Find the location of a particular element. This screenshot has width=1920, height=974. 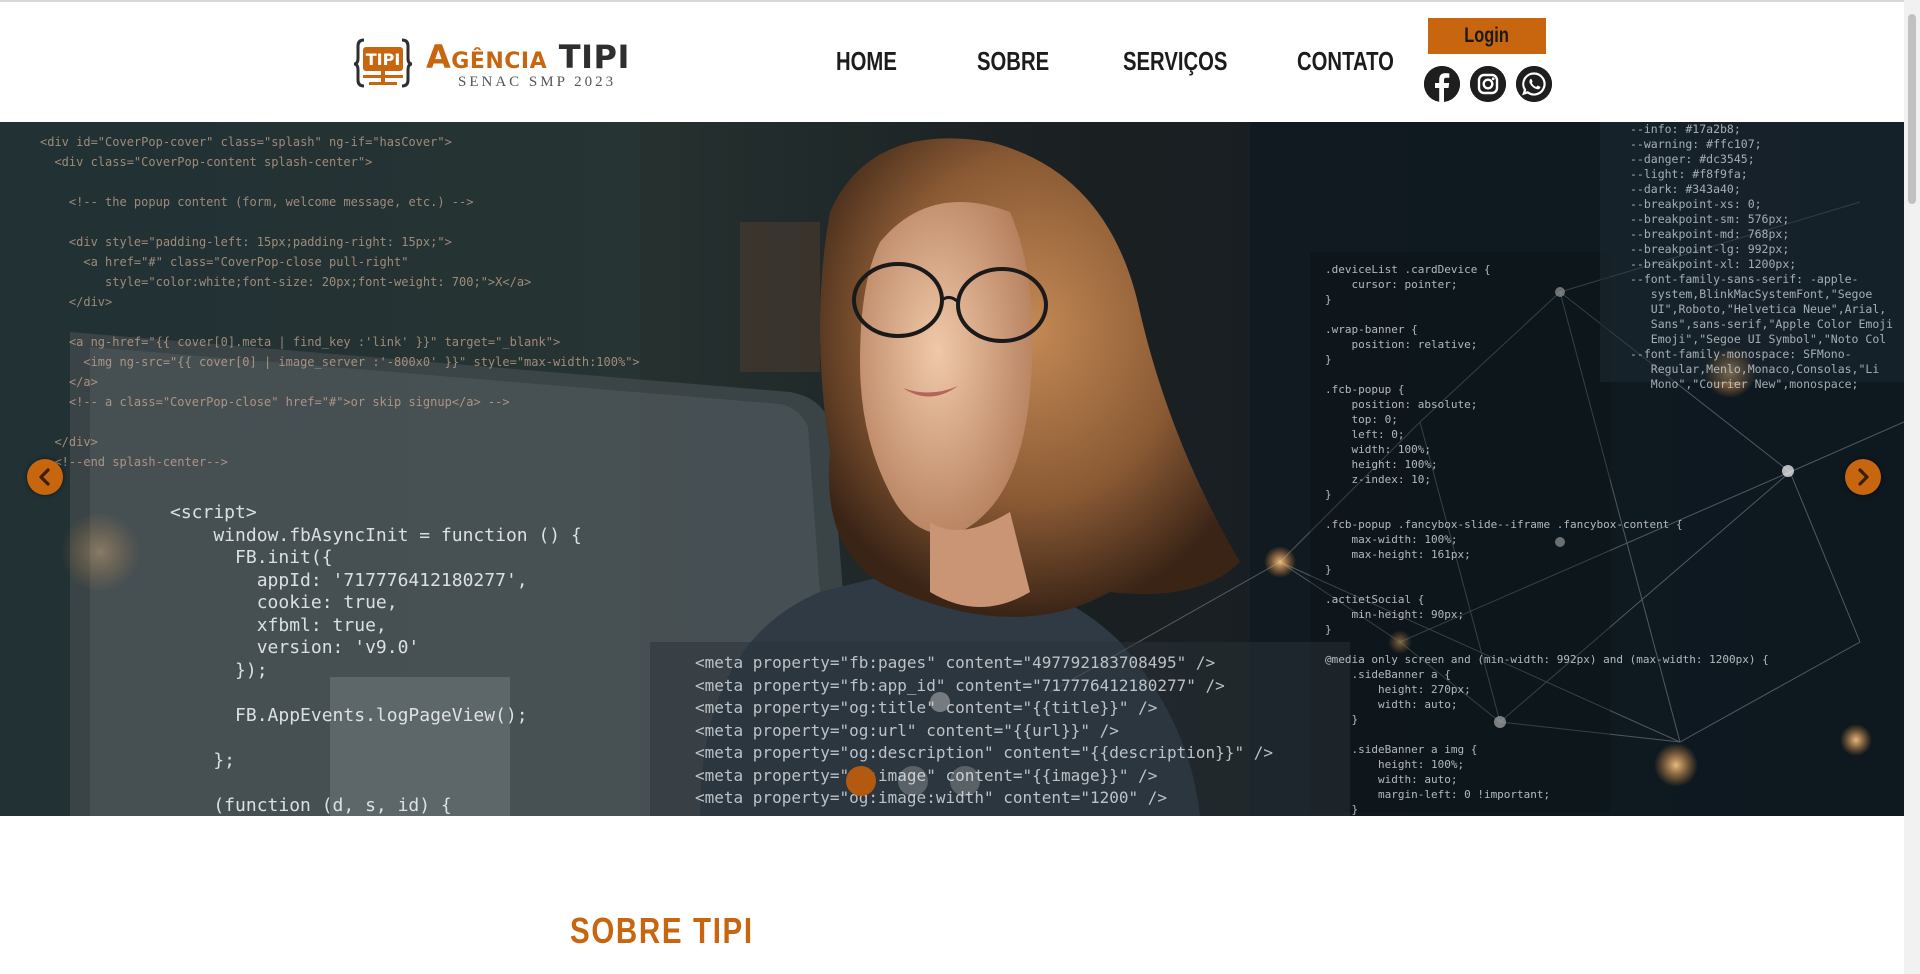

brand-subtitle: SENAC SMP 2023 is located at coordinates (537, 82).